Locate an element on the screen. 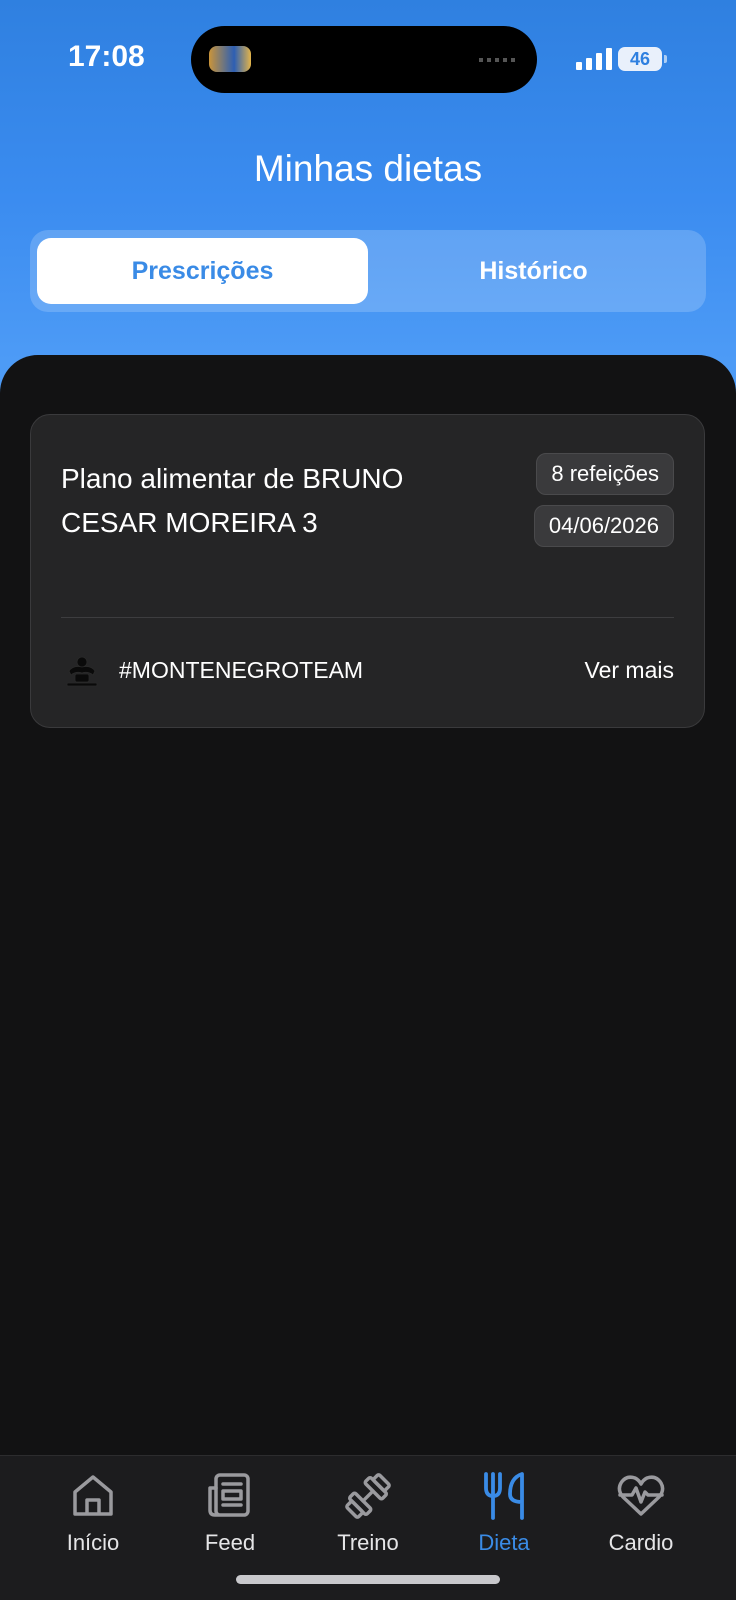 This screenshot has width=736, height=1600. nav-cardio: Cardio is located at coordinates (641, 1513).